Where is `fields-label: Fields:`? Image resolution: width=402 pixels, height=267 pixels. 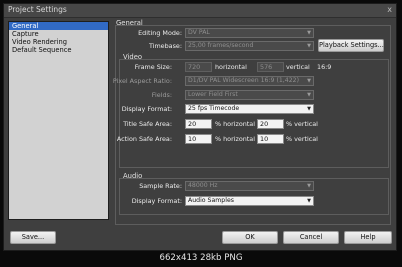 fields-label: Fields: is located at coordinates (161, 95).